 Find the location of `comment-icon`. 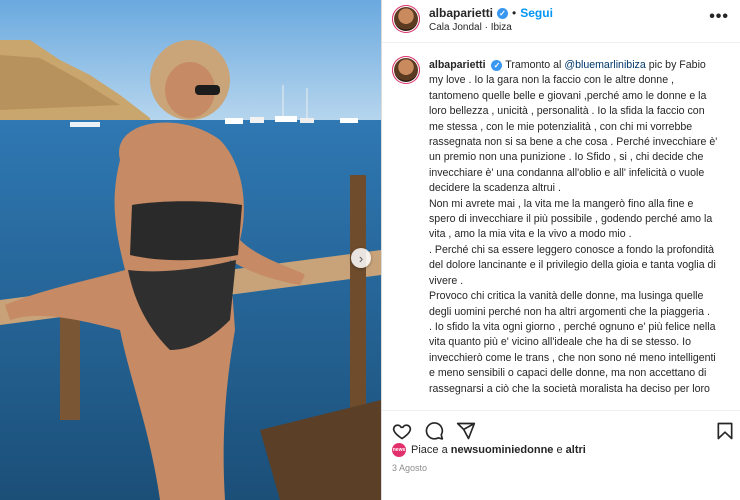

comment-icon is located at coordinates (434, 431).